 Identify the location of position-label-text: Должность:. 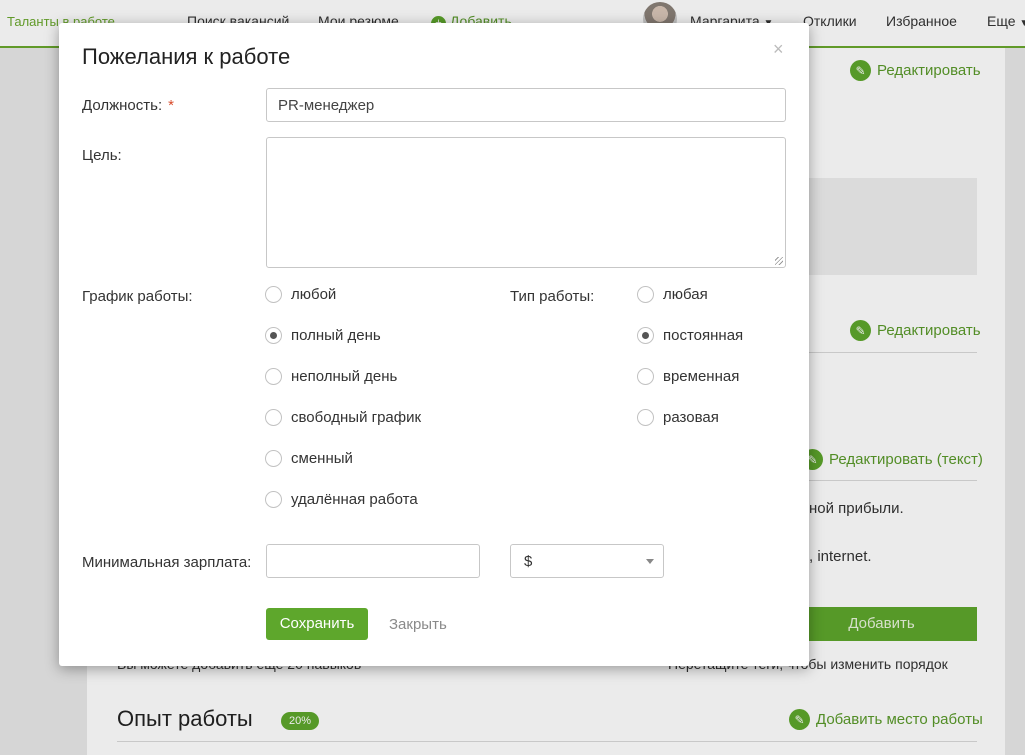
(122, 105).